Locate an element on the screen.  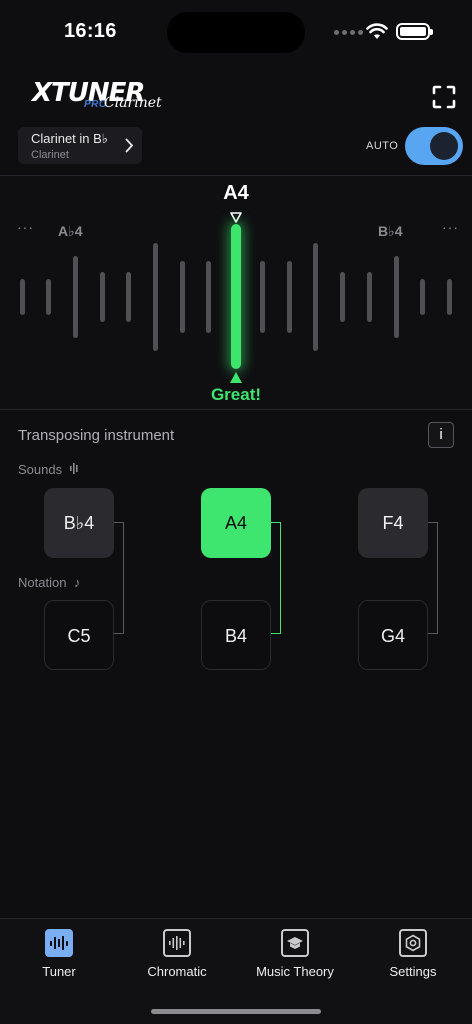
tab-settings: Settings is located at coordinates (413, 954).